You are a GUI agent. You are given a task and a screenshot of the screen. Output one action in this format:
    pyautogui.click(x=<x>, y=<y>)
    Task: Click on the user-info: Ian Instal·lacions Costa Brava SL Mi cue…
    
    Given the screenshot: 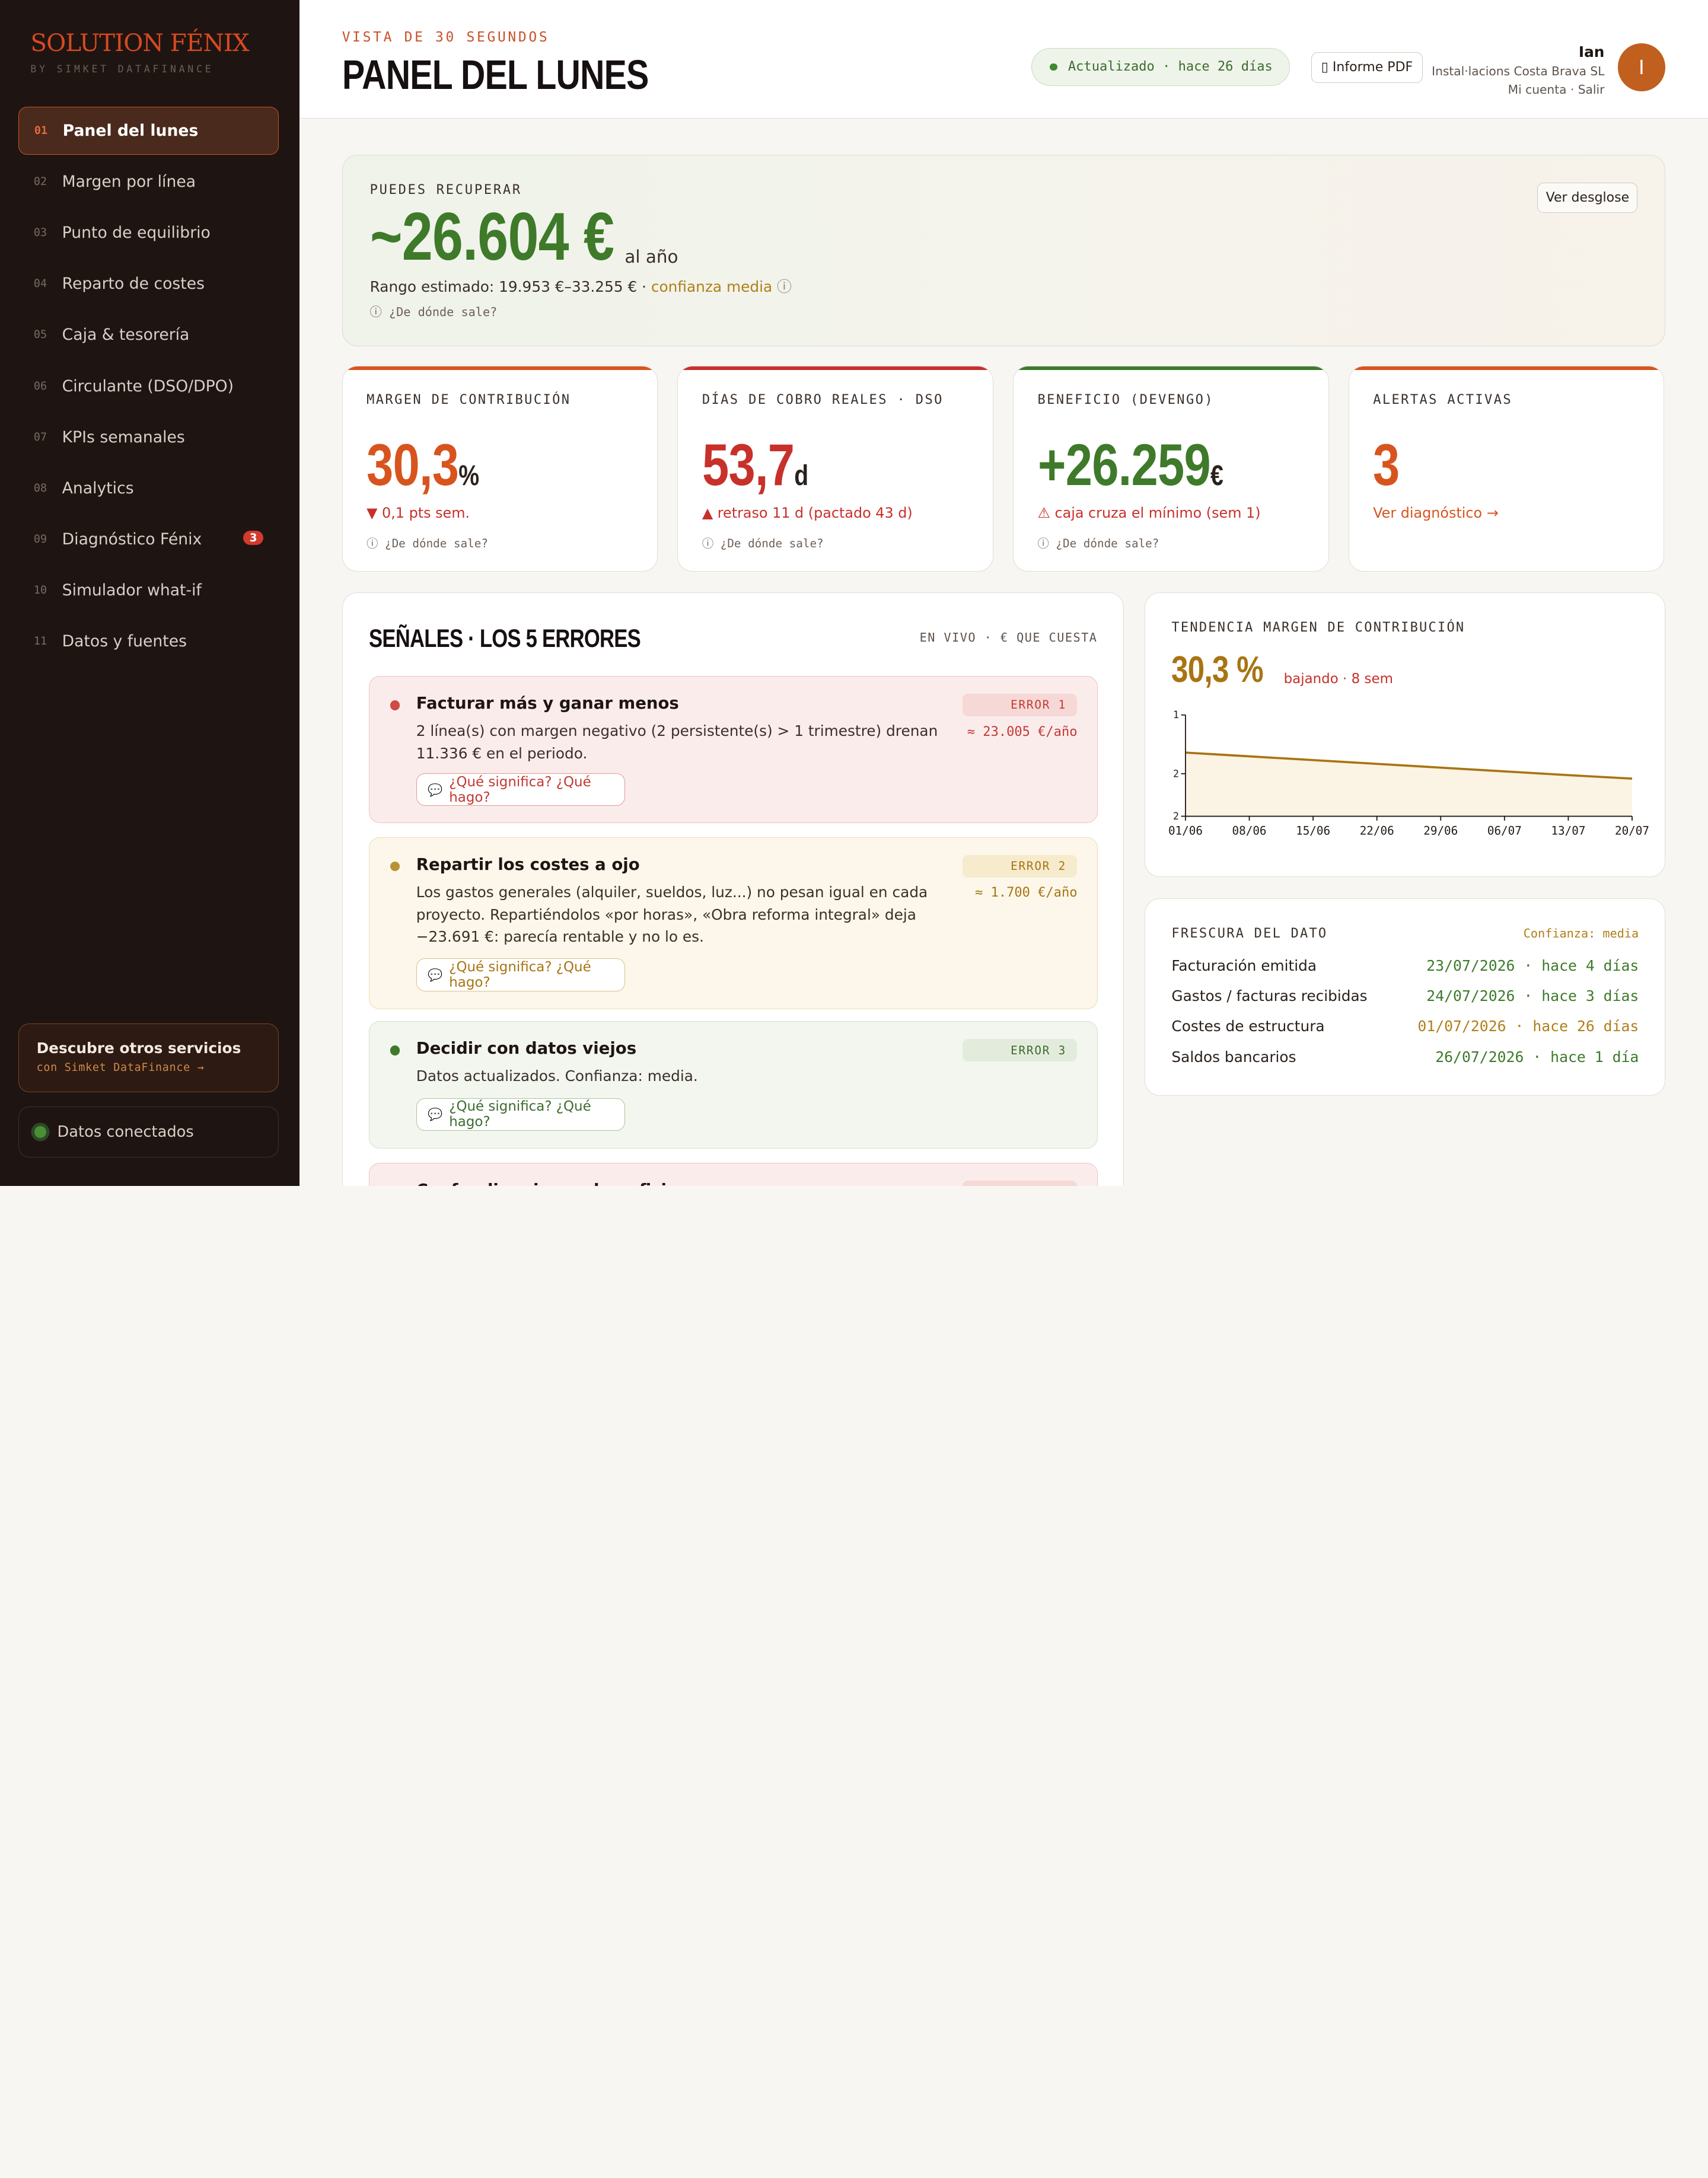 What is the action you would take?
    pyautogui.click(x=1518, y=70)
    